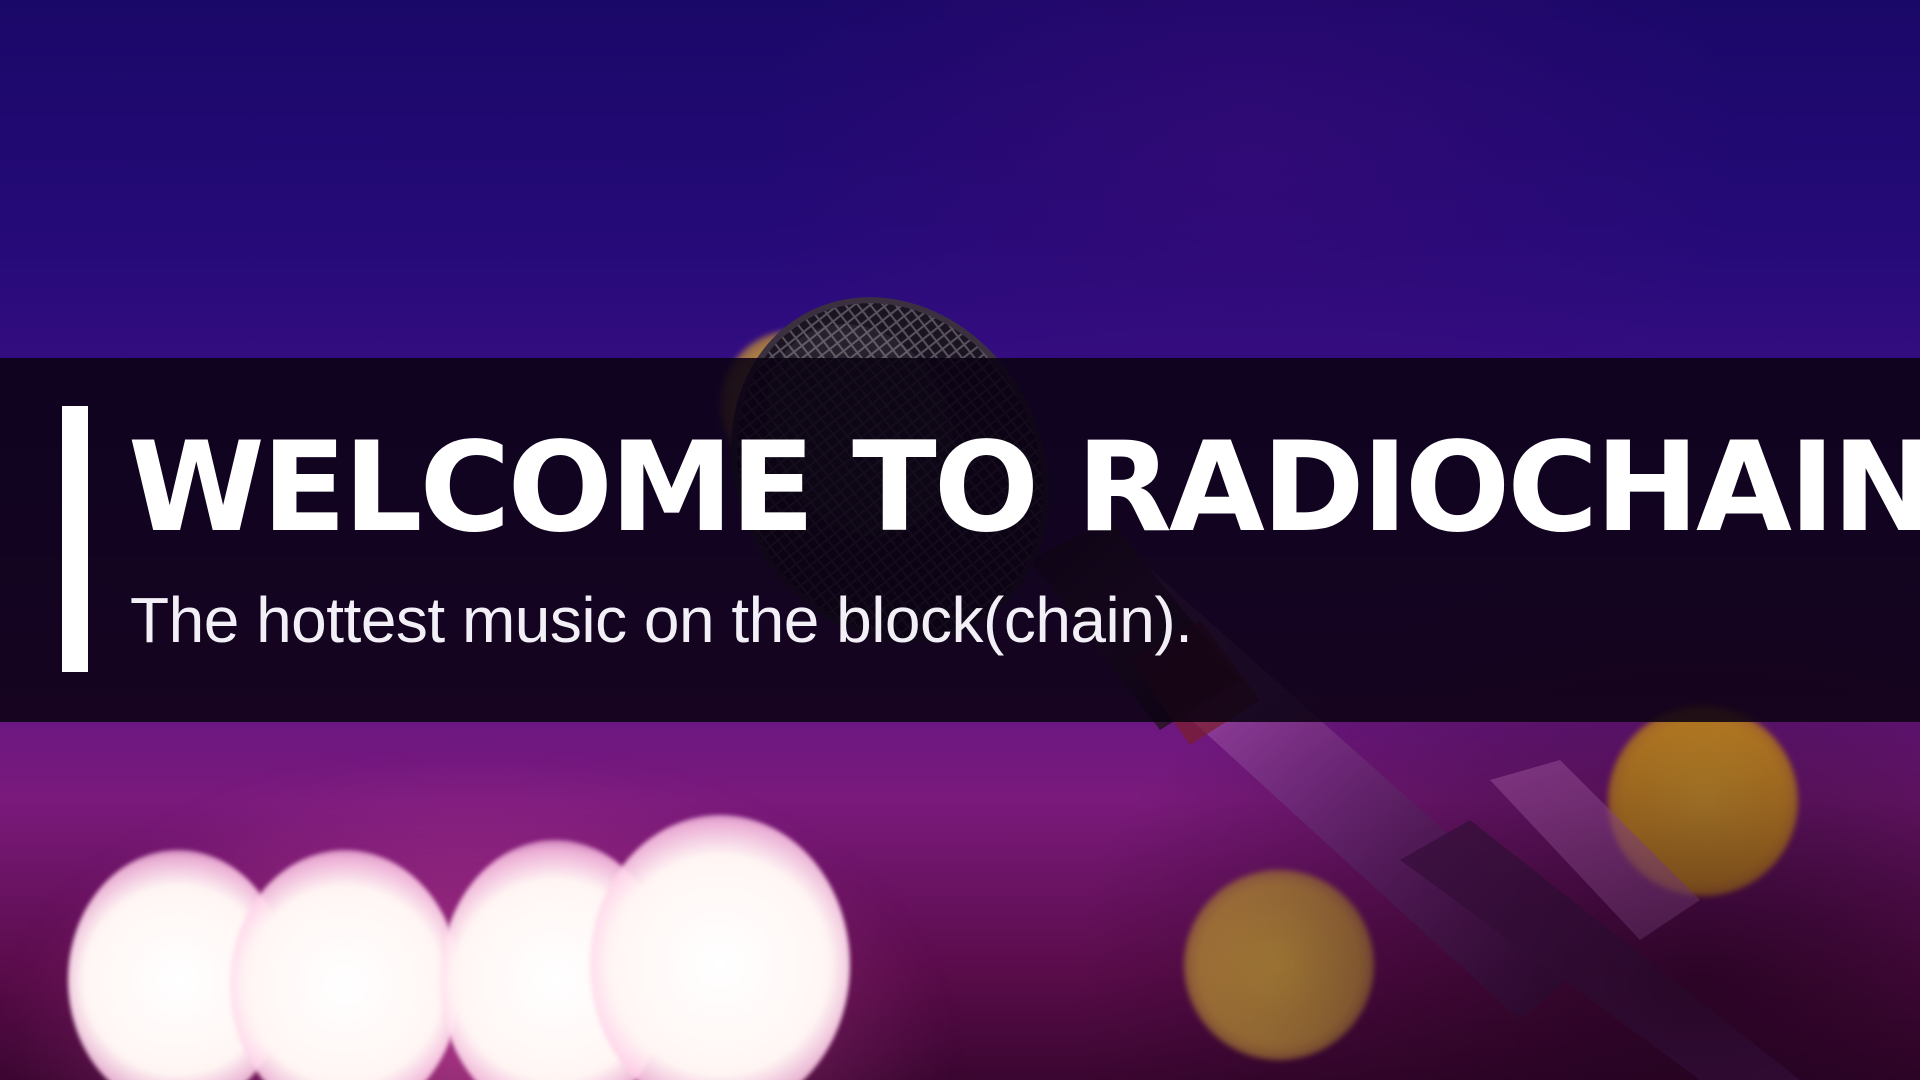 This screenshot has width=1920, height=1080. I want to click on accent-bar, so click(75, 539).